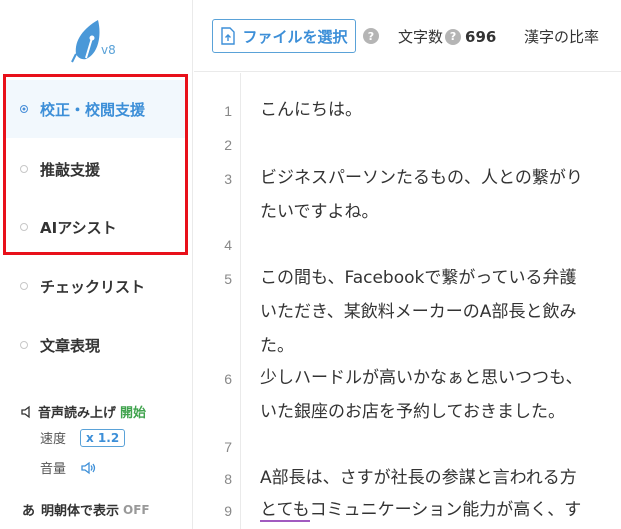  I want to click on editor-line: A部長は、さすが社長の参謀と言われる方, so click(418, 478).